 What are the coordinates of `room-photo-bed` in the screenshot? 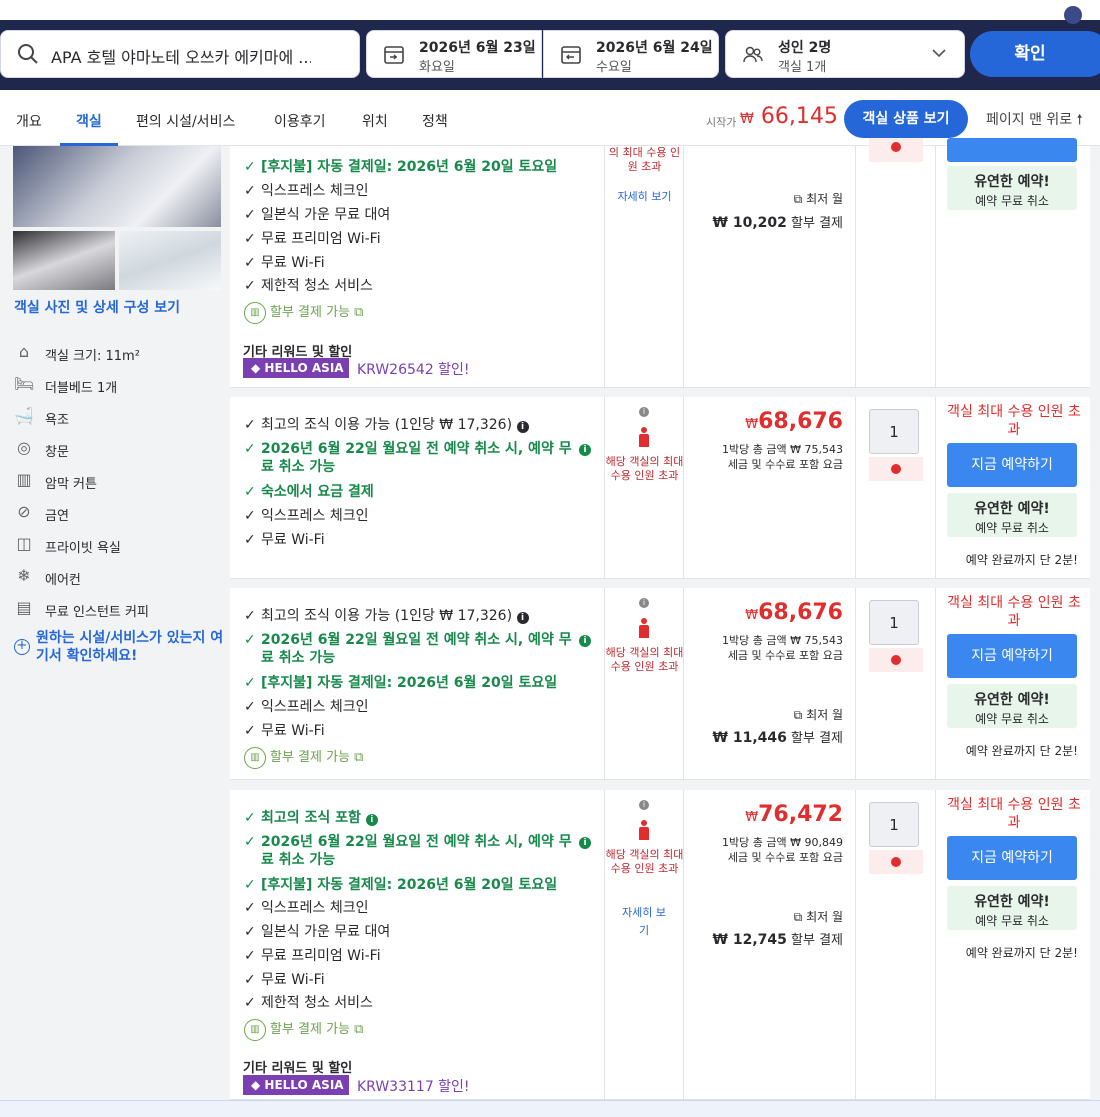 It's located at (64, 260).